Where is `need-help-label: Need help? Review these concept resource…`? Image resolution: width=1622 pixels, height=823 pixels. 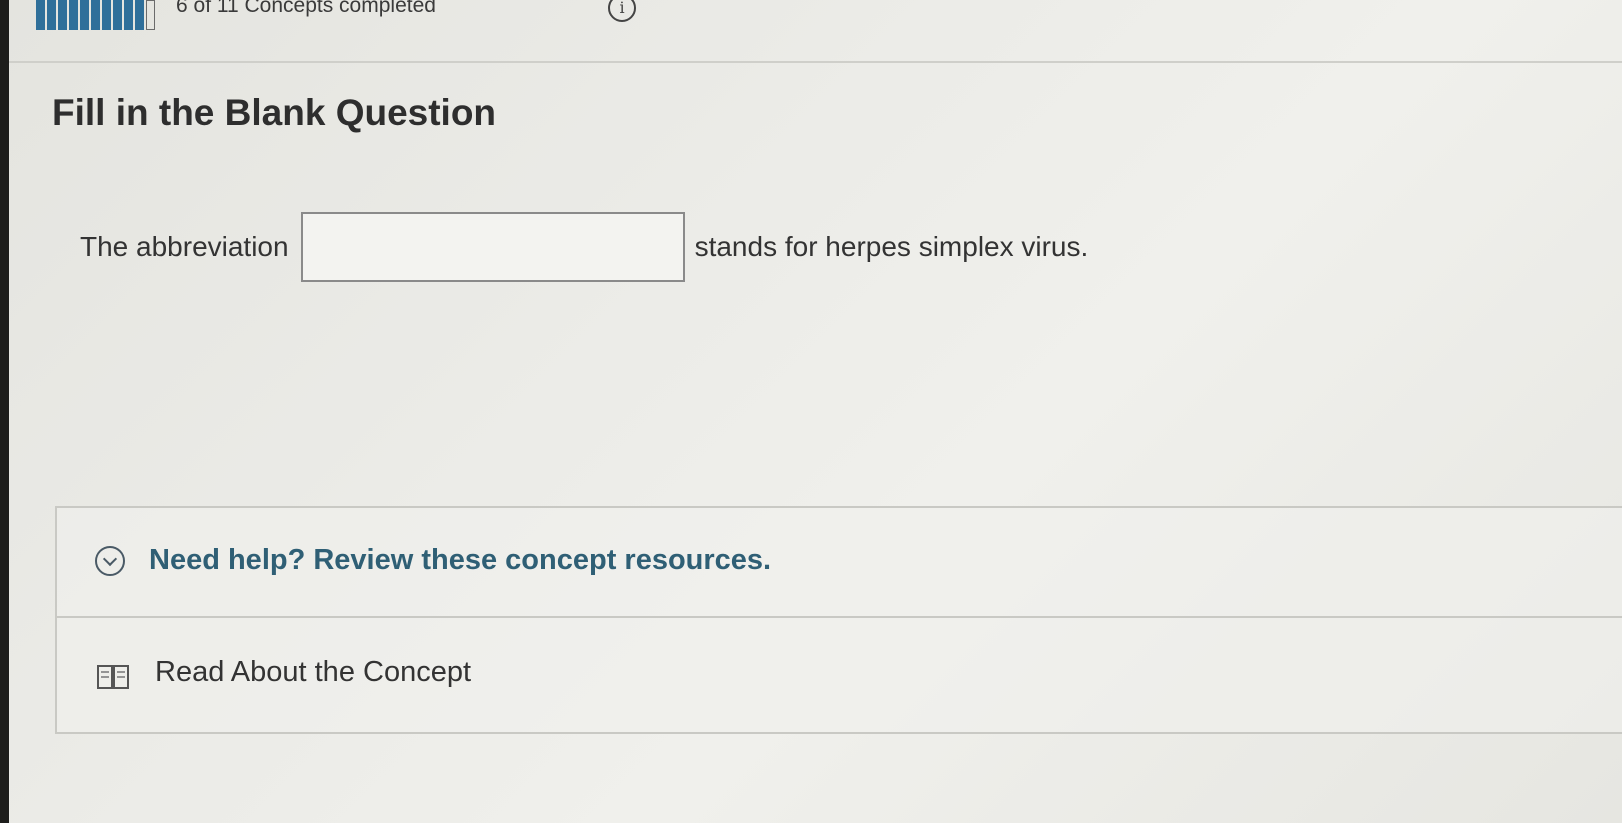
need-help-label: Need help? Review these concept resource… is located at coordinates (460, 560).